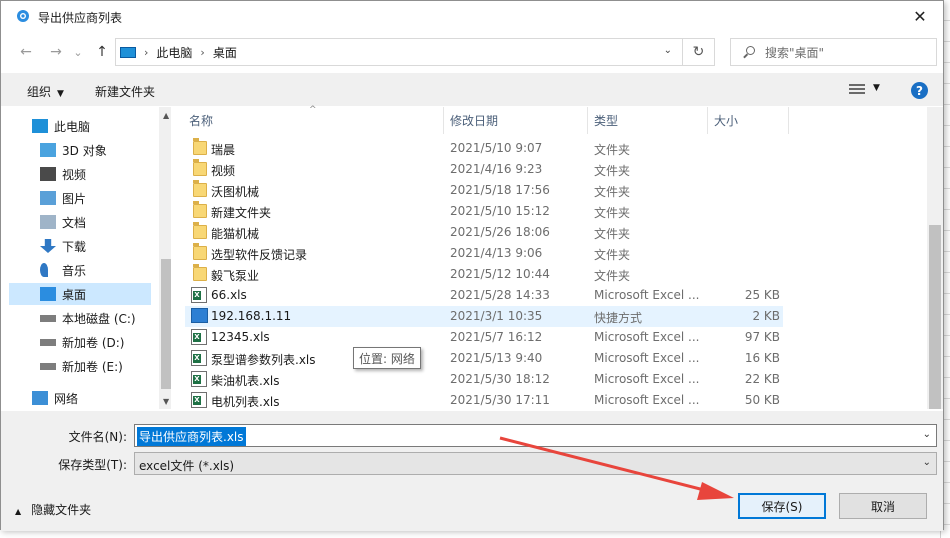  What do you see at coordinates (496, 337) in the screenshot?
I see `file-date: 2021/5/7 16:12` at bounding box center [496, 337].